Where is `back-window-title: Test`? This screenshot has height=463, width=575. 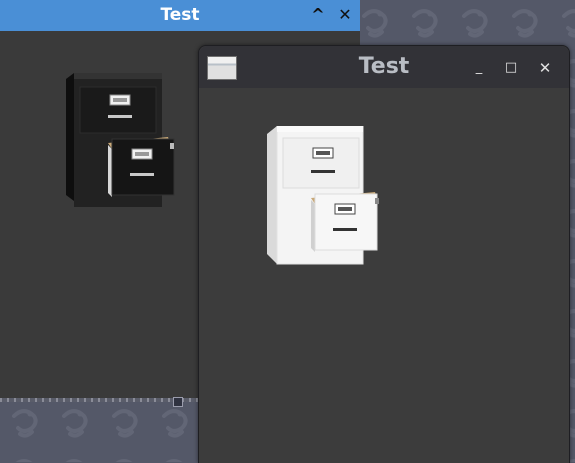 back-window-title: Test is located at coordinates (180, 15).